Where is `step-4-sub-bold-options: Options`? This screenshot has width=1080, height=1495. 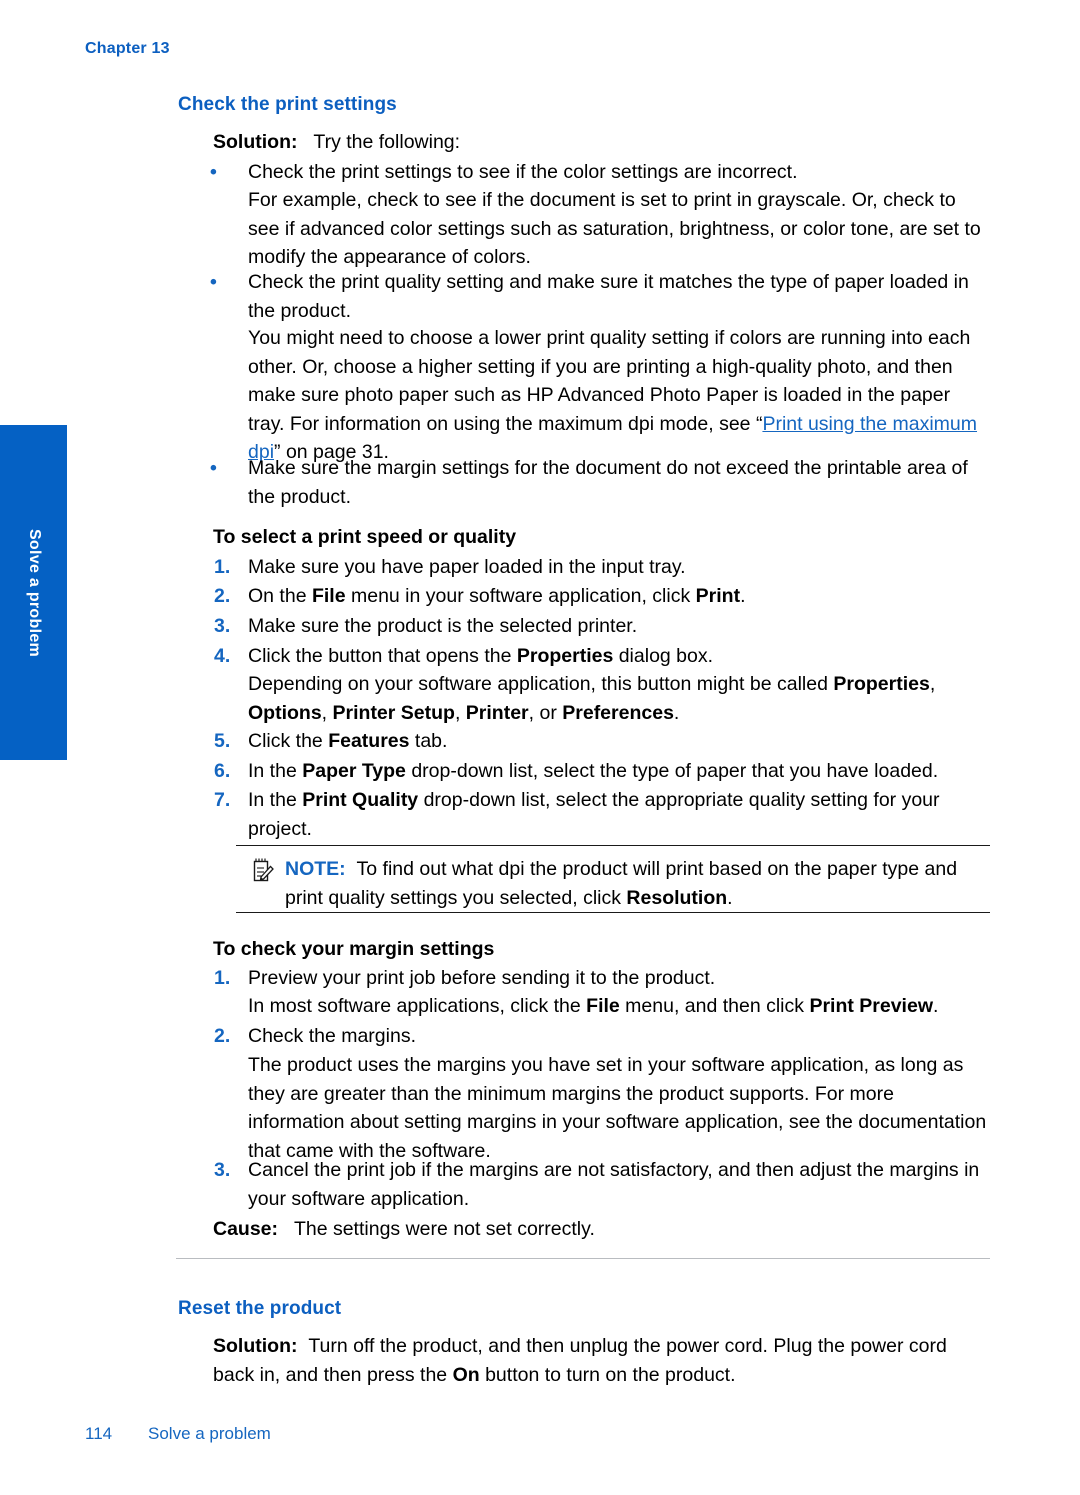 step-4-sub-bold-options: Options is located at coordinates (285, 712).